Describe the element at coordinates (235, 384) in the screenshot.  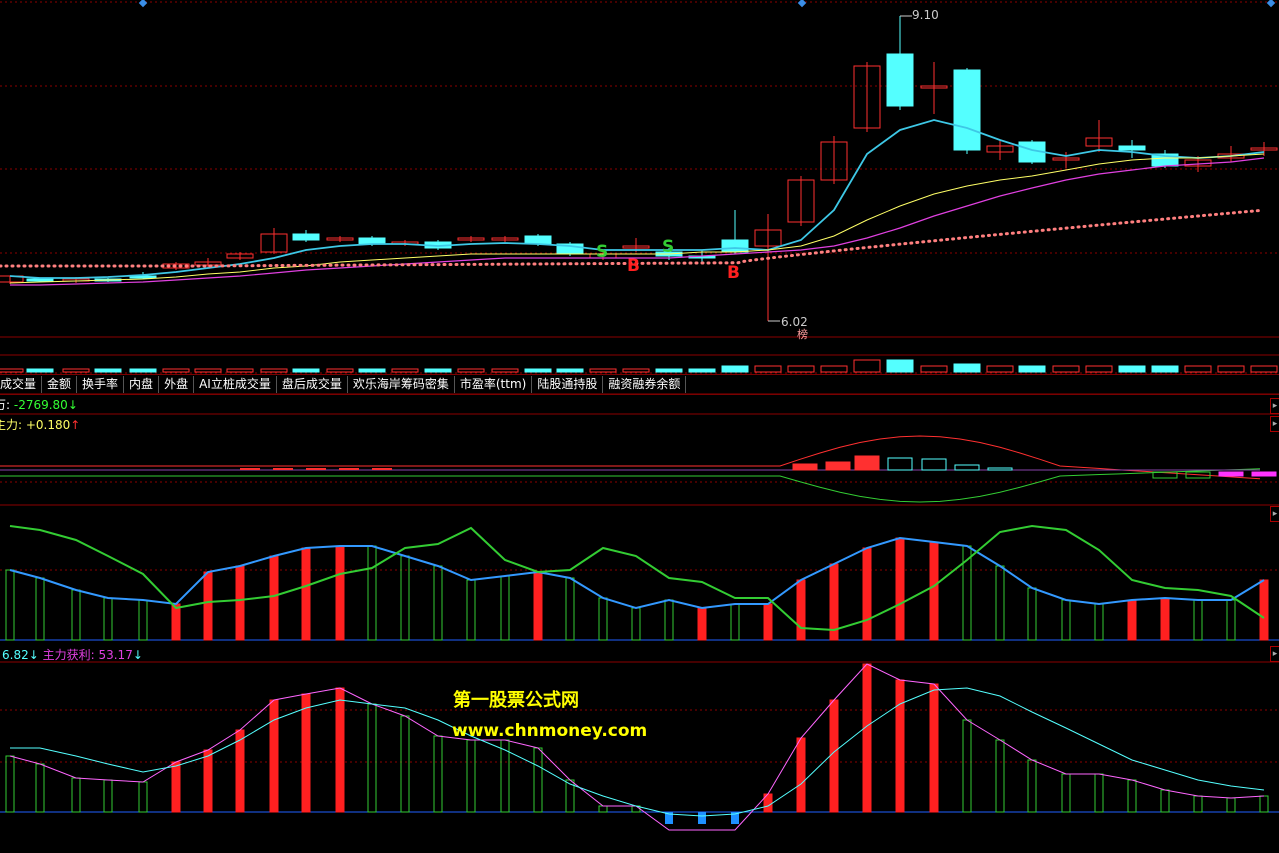
I see `tab-ai-pile-volume: AI立桩成交量` at that location.